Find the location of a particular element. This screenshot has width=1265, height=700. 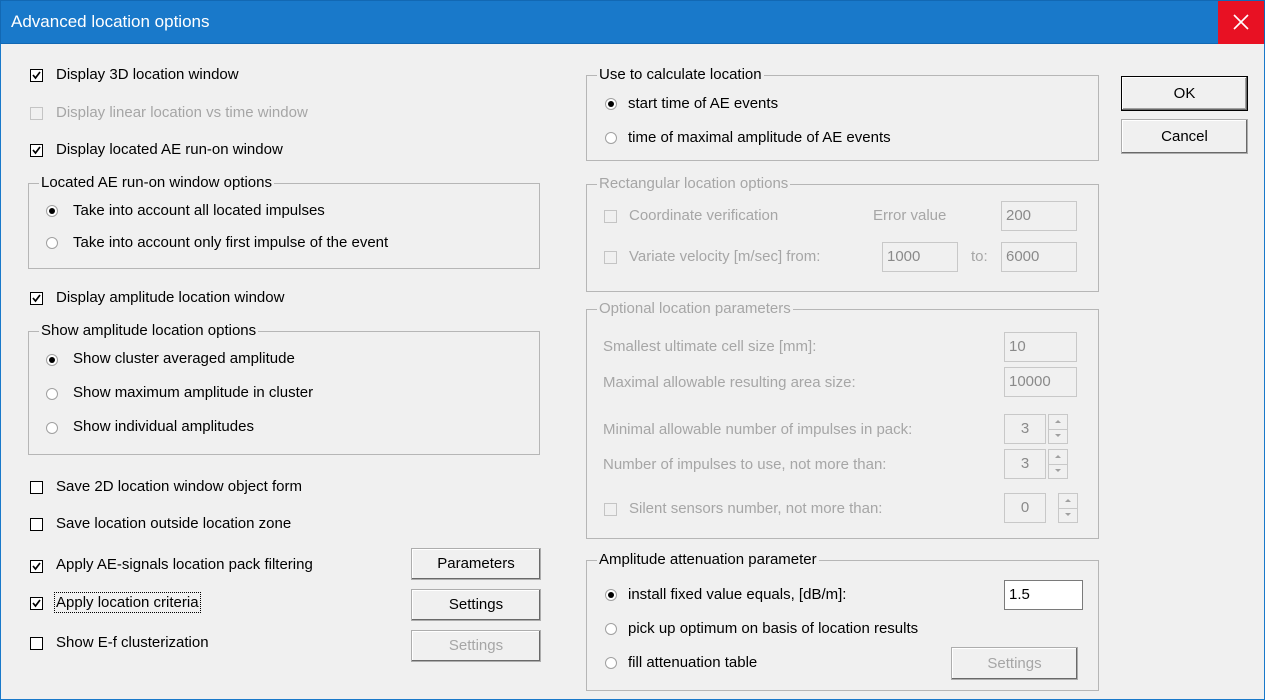

save-2d-label: Save 2D location window object form is located at coordinates (179, 486).